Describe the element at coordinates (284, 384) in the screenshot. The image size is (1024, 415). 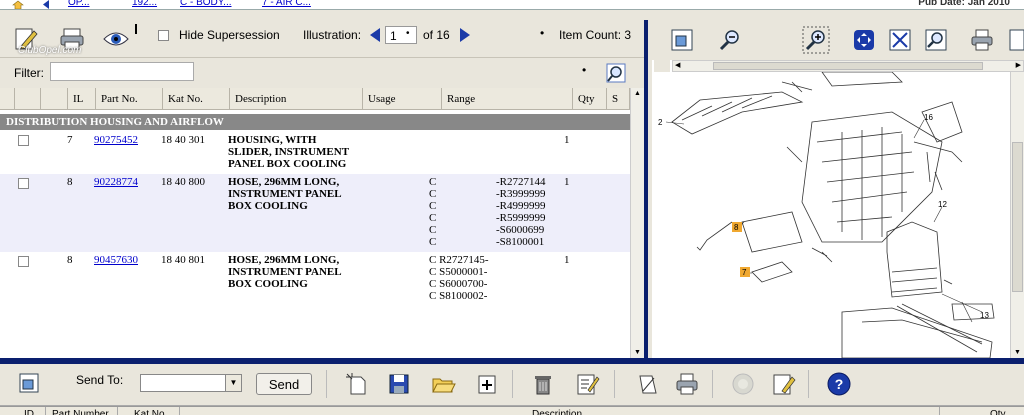
I see `send-button: Send` at that location.